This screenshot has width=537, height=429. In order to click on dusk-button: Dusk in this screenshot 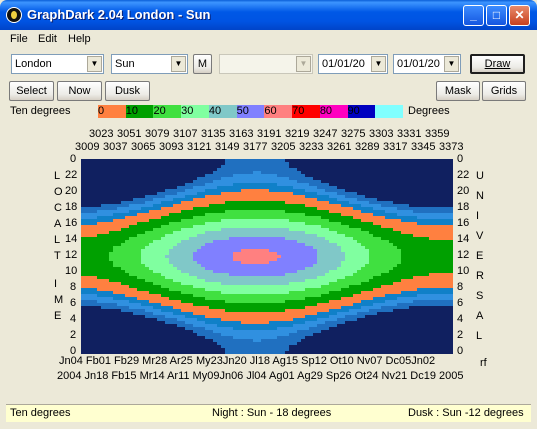, I will do `click(127, 91)`.